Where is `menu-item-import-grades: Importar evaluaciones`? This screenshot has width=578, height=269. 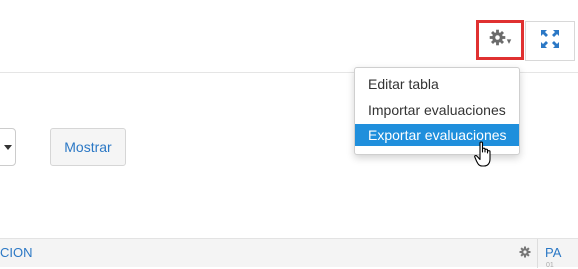 menu-item-import-grades: Importar evaluaciones is located at coordinates (437, 110).